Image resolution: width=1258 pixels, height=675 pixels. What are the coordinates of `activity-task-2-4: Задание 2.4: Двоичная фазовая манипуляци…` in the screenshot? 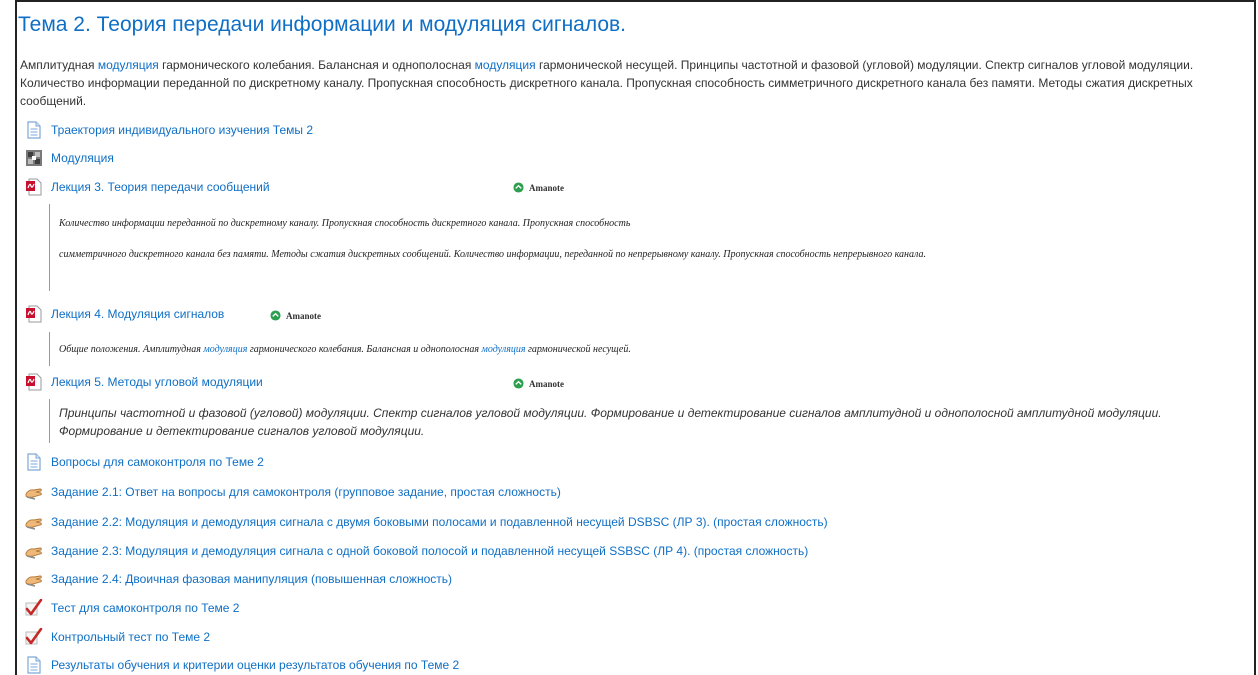 It's located at (238, 579).